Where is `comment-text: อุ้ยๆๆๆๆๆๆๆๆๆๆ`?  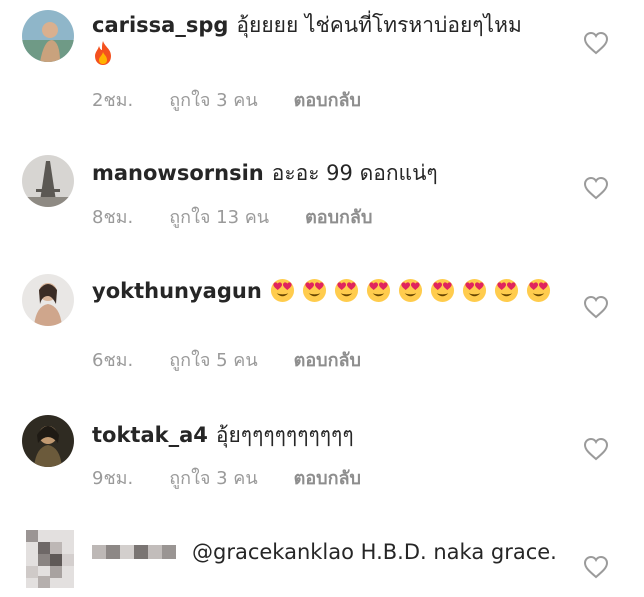
comment-text: อุ้ยๆๆๆๆๆๆๆๆๆๆ is located at coordinates (284, 435).